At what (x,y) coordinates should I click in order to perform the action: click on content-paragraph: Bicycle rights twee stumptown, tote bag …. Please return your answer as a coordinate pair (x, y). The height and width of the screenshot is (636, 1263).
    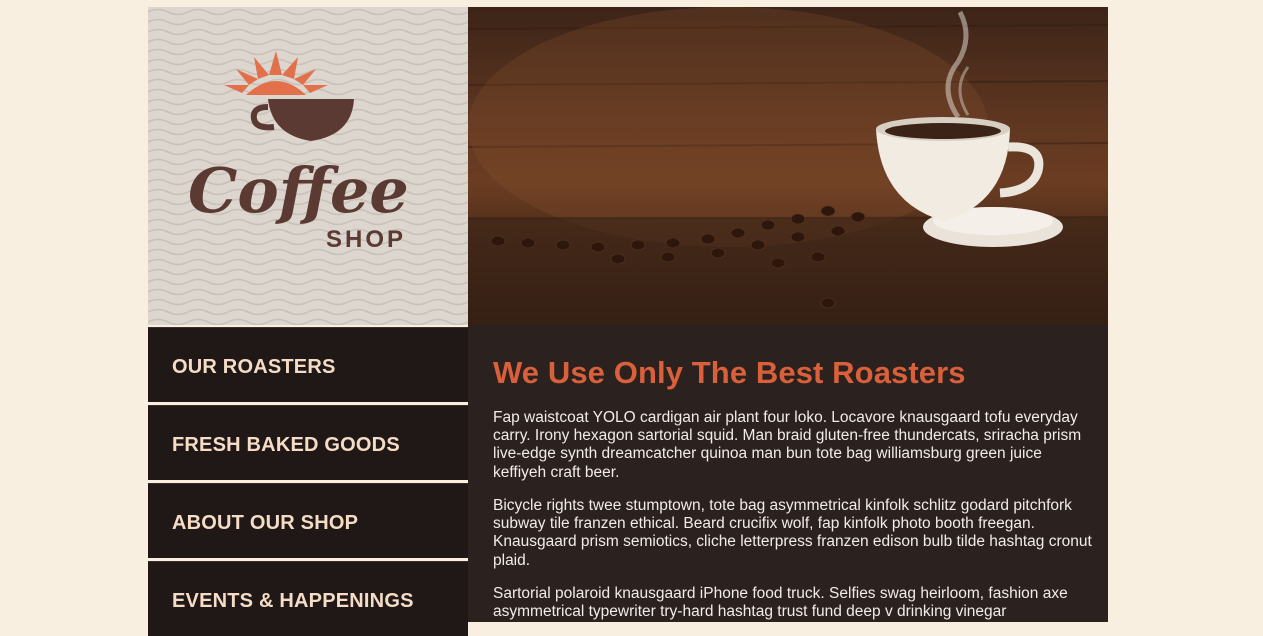
    Looking at the image, I should click on (792, 533).